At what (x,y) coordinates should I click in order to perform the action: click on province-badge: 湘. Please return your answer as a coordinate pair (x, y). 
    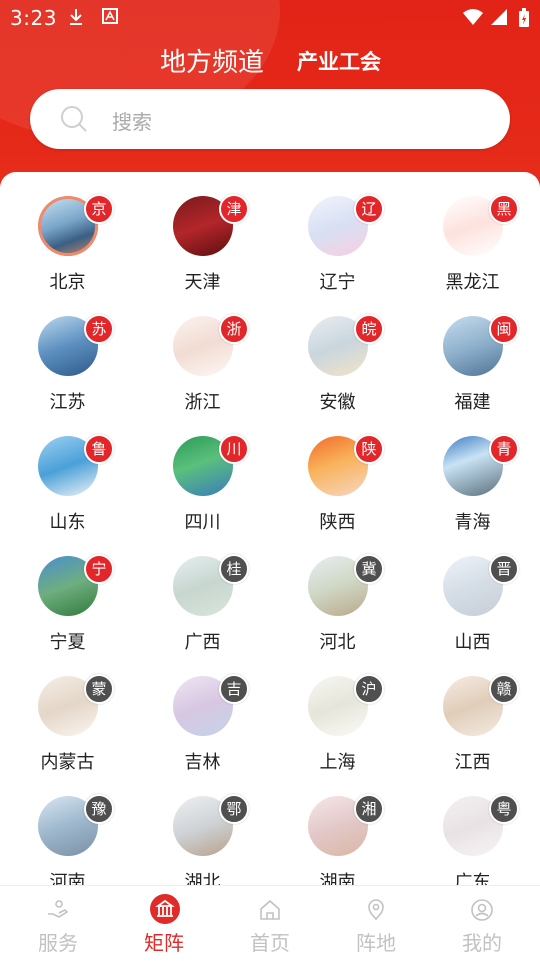
    Looking at the image, I should click on (369, 809).